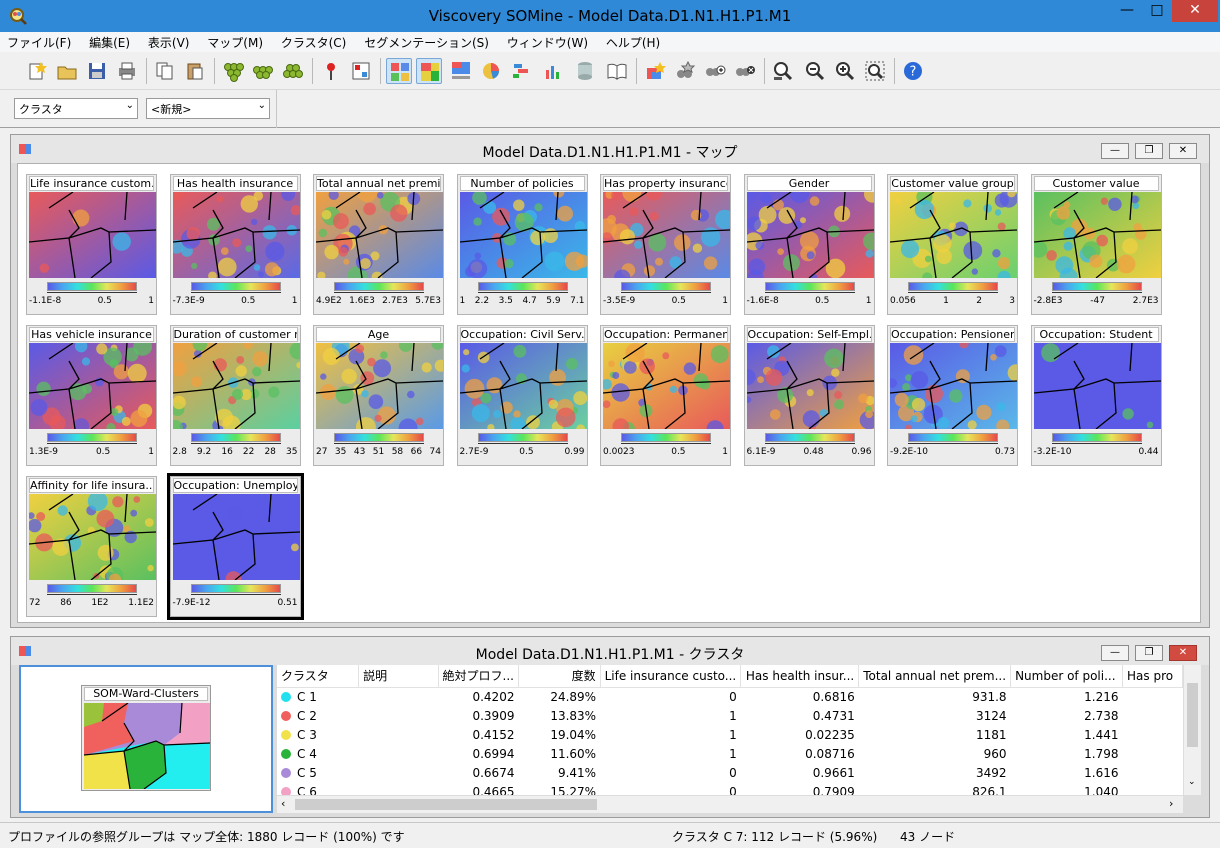 Image resolution: width=1220 pixels, height=848 pixels. I want to click on component-map-tile: Occupation: Civil Serv... 2.7E-9 0.5 0.99, so click(522, 395).